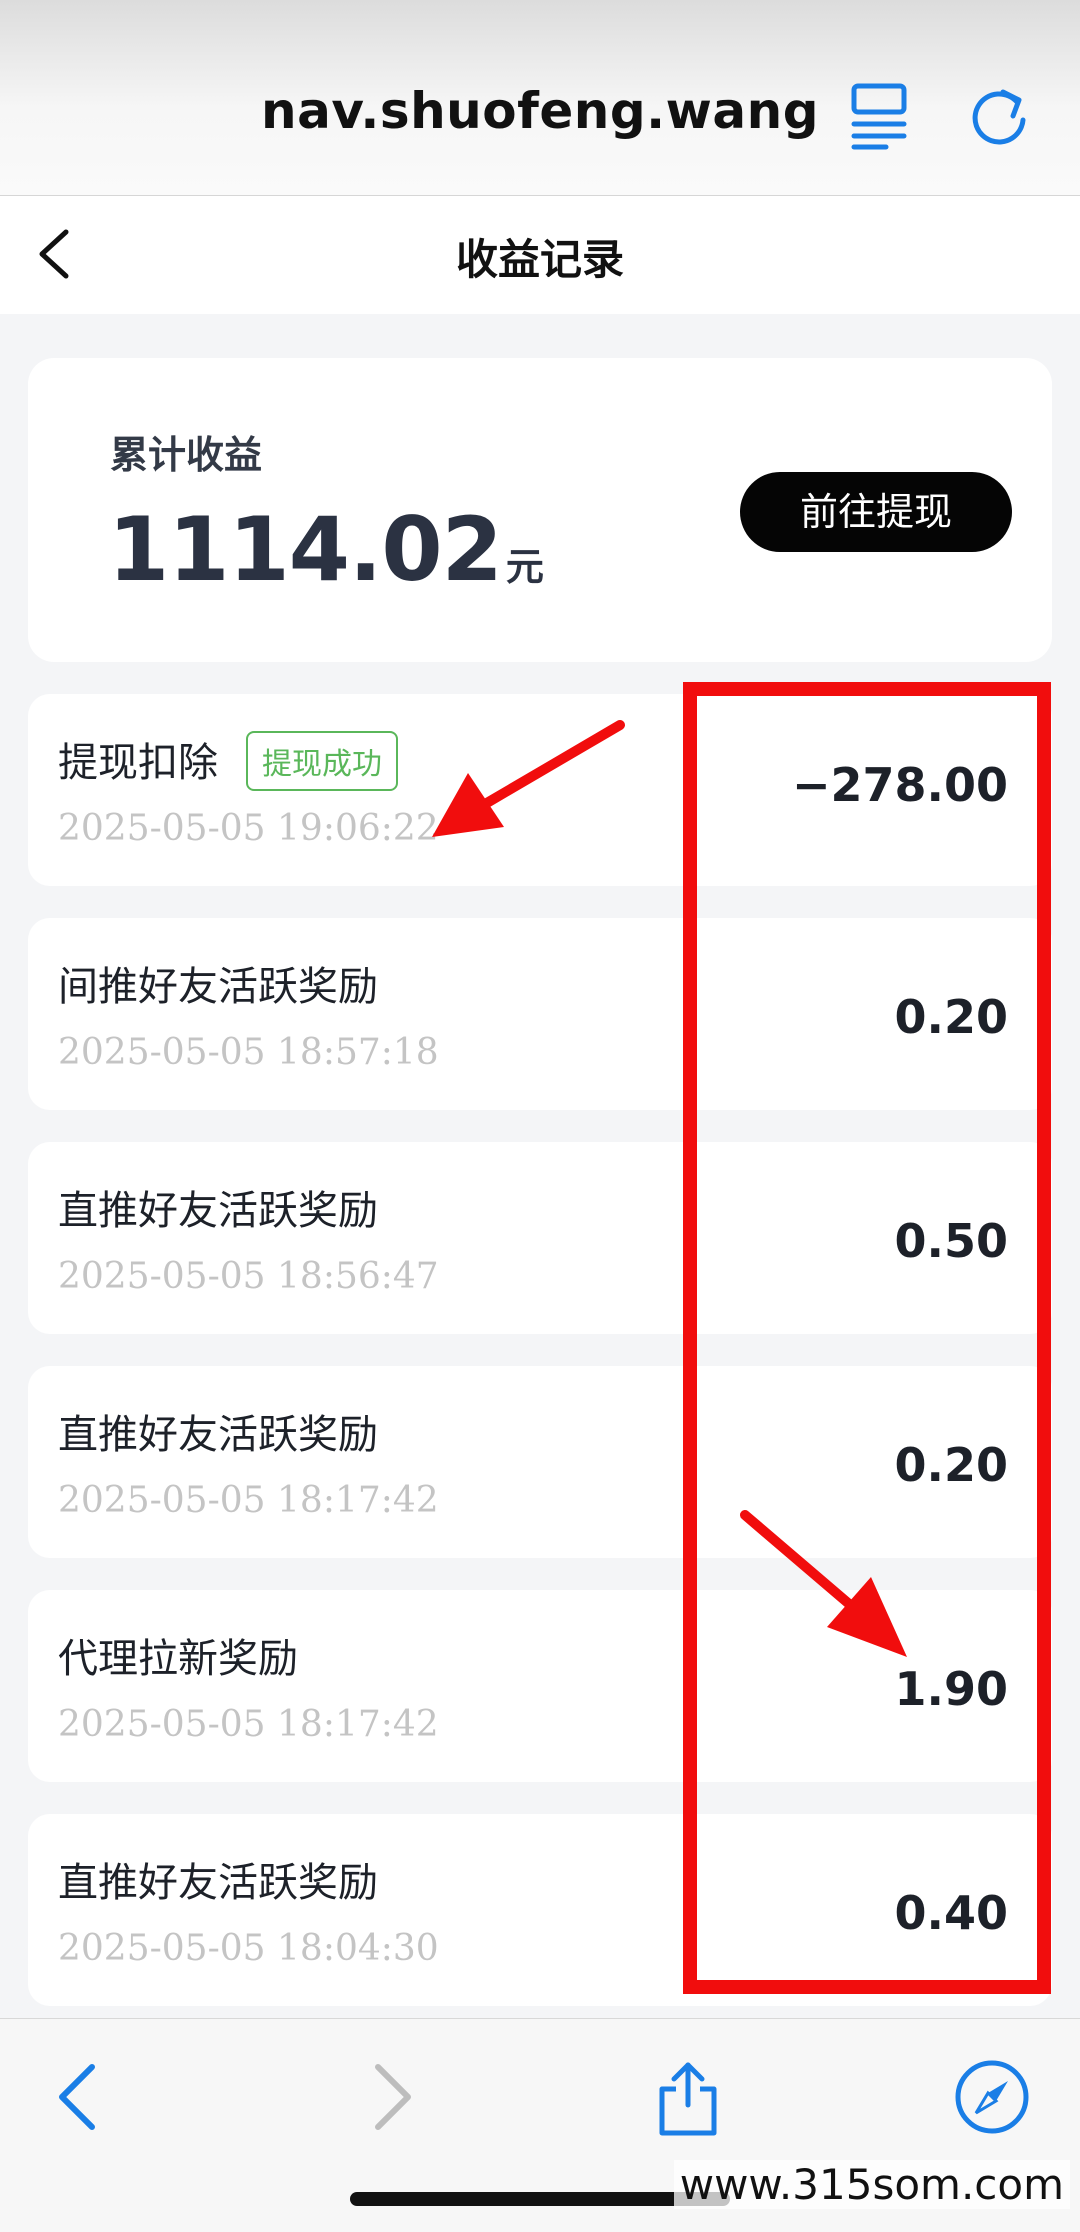 This screenshot has height=2232, width=1080. Describe the element at coordinates (248, 1052) in the screenshot. I see `record-time: 2025-05-05 18:57:18` at that location.